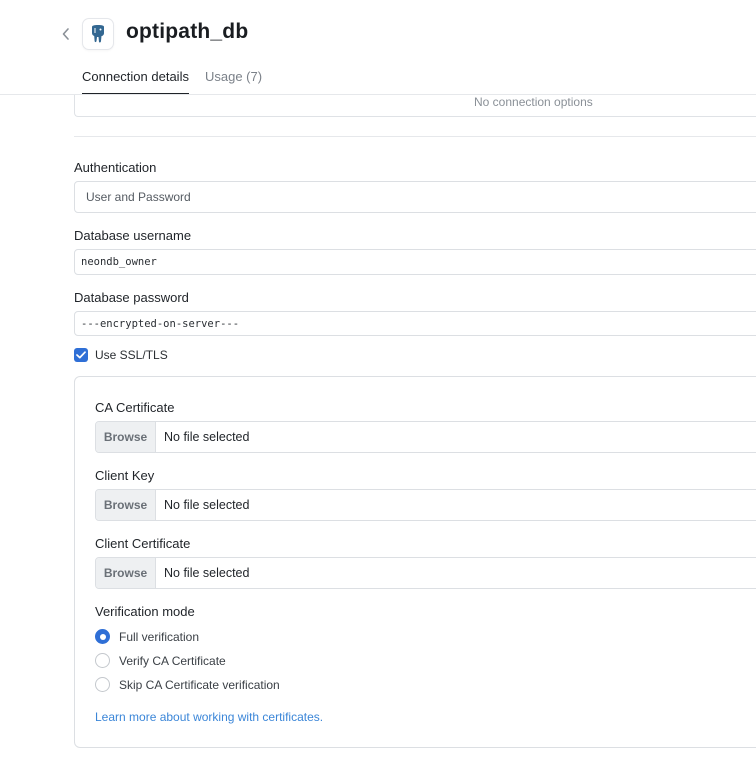  Describe the element at coordinates (199, 684) in the screenshot. I see `radio-label: Skip CA Certificate verification` at that location.